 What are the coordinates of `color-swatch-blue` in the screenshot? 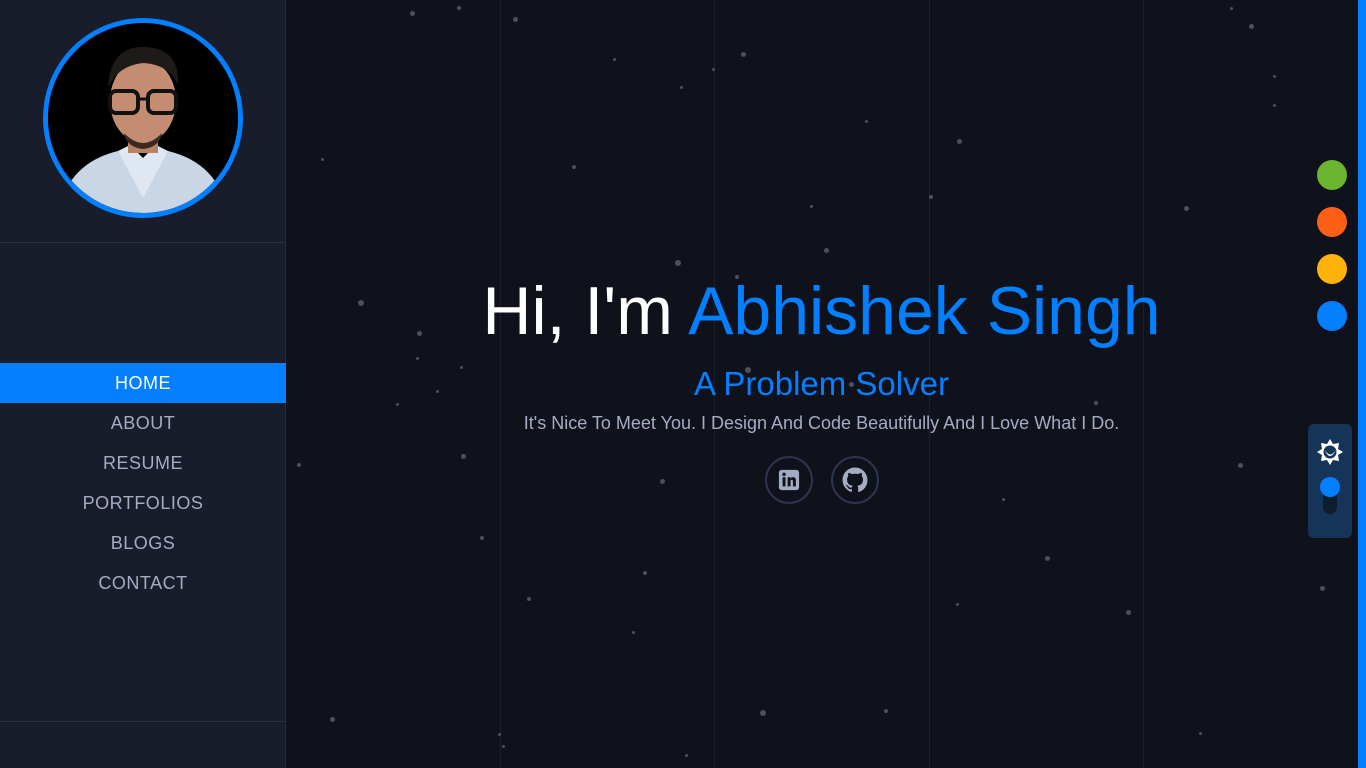 It's located at (1332, 316).